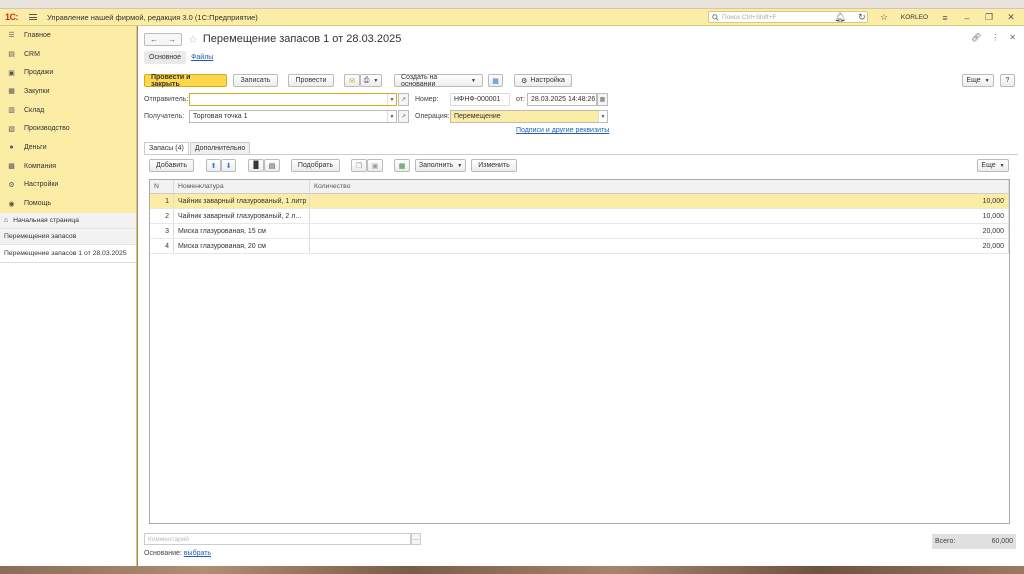 This screenshot has height=574, width=1024. I want to click on sidebar-item-production: ▧ Производство, so click(68, 128).